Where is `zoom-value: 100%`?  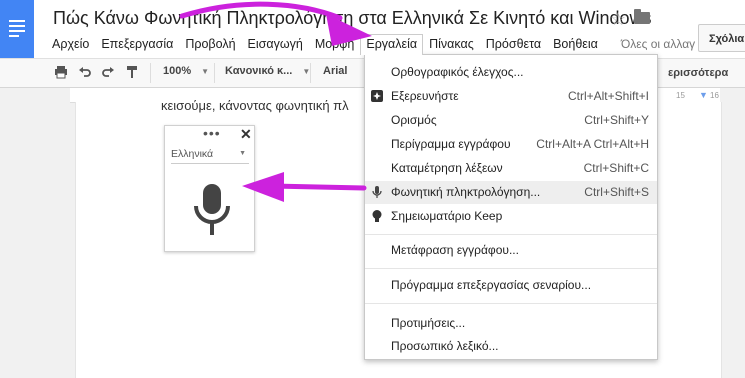
zoom-value: 100% is located at coordinates (177, 71).